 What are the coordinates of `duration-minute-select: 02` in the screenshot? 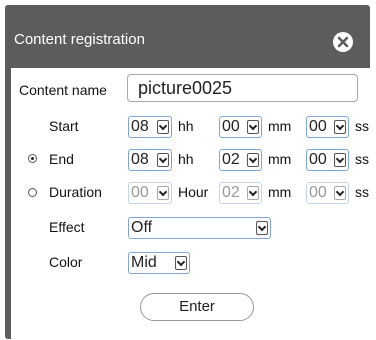 It's located at (240, 193).